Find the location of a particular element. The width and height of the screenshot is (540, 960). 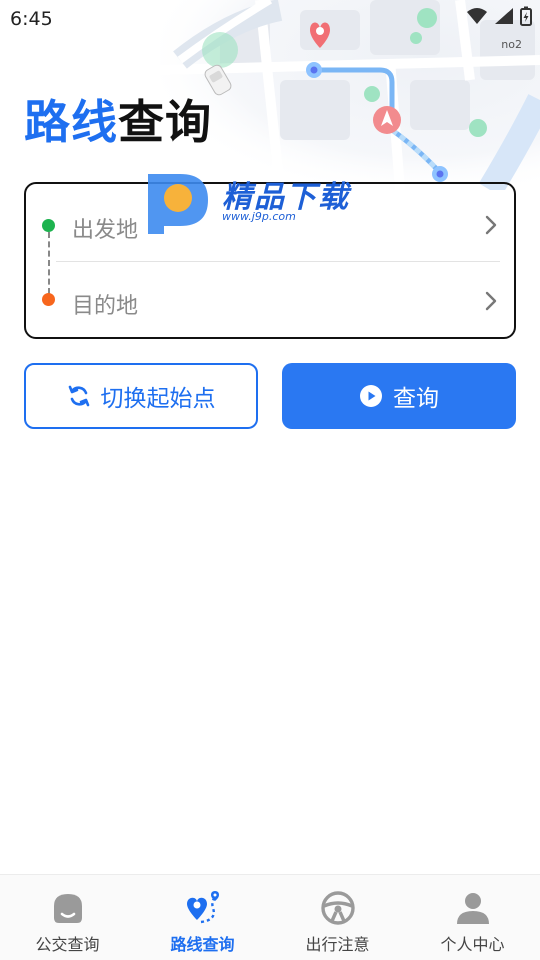

nav-item-route-query: 路线查询 is located at coordinates (202, 917).